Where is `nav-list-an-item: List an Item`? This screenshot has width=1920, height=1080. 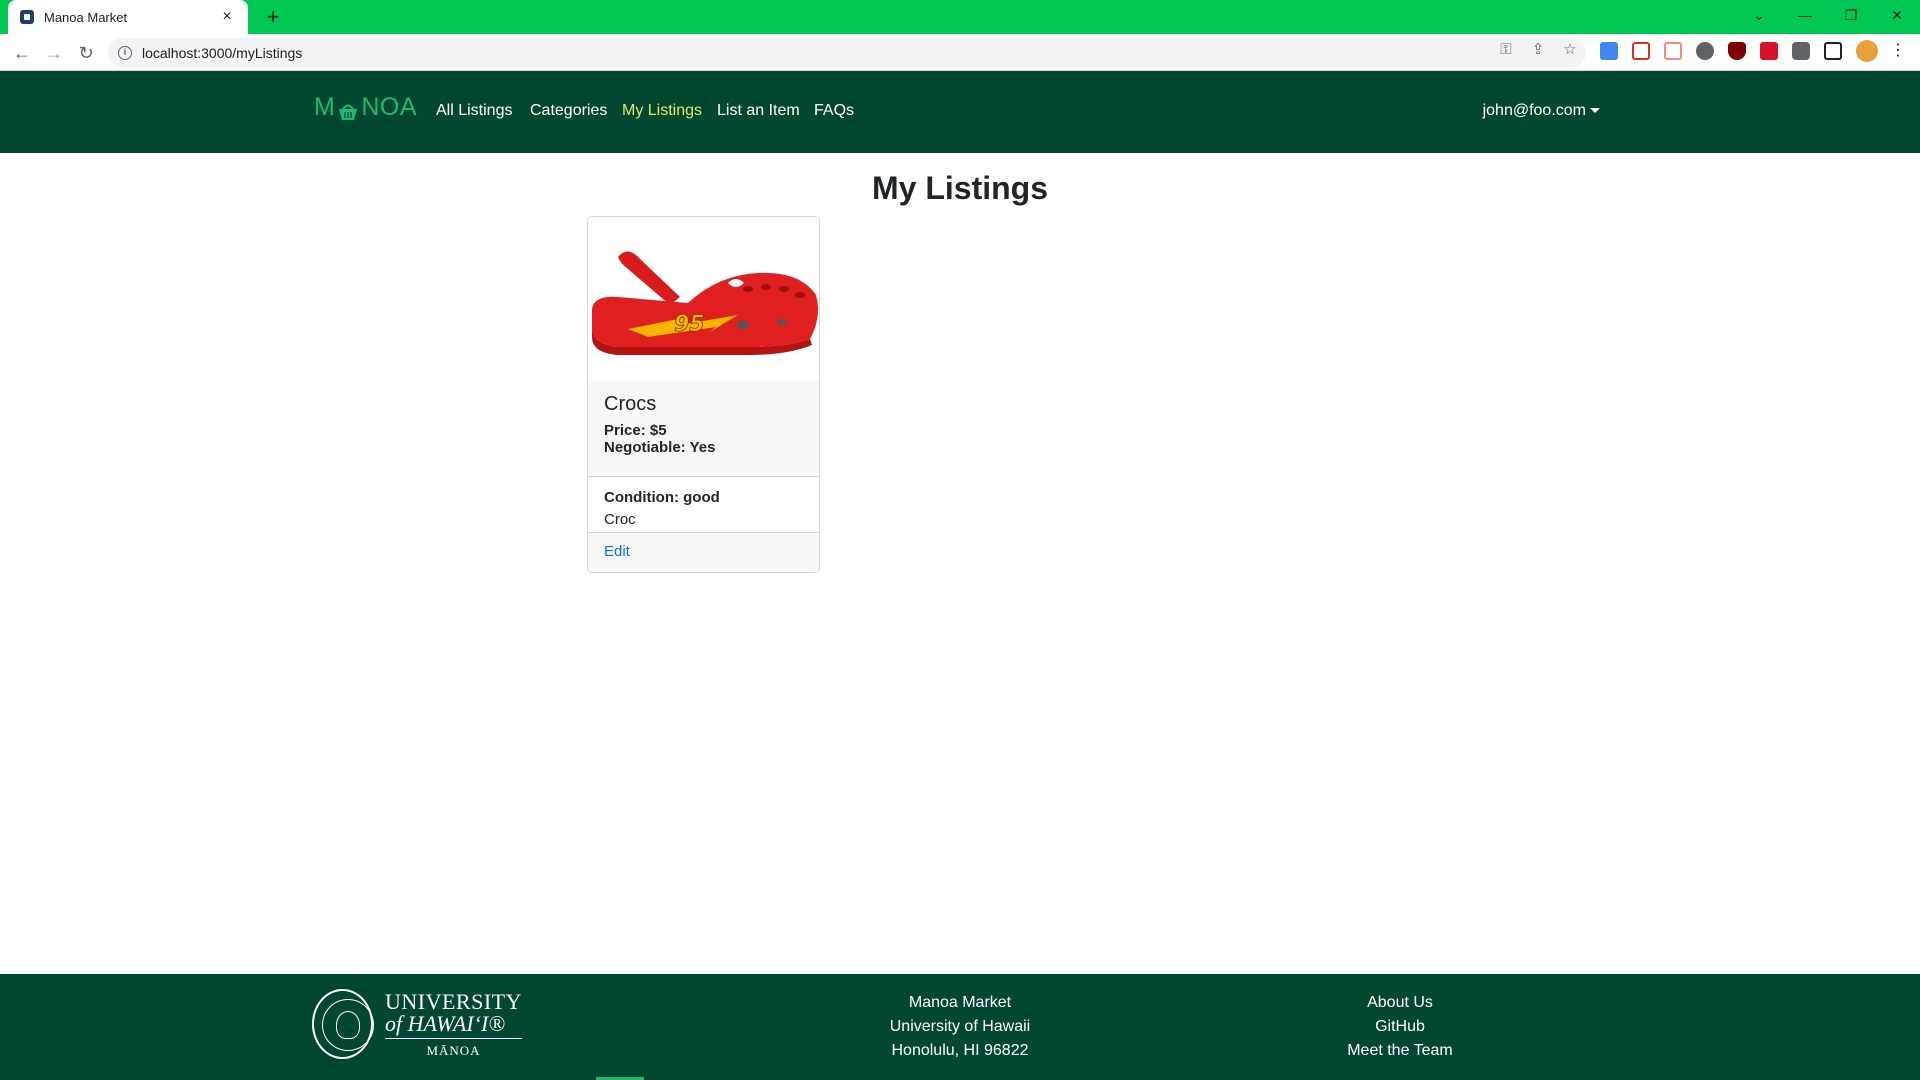 nav-list-an-item: List an Item is located at coordinates (758, 111).